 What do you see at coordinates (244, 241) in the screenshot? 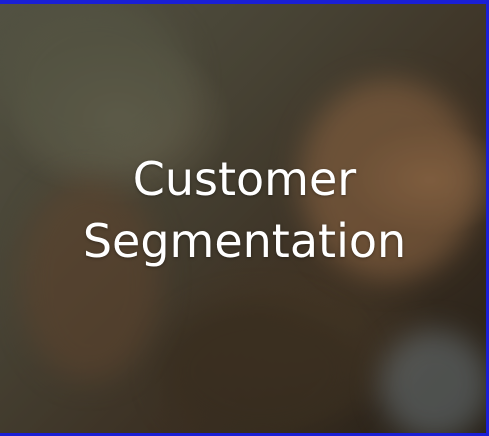
I see `tile-title-line2: Segmentation` at bounding box center [244, 241].